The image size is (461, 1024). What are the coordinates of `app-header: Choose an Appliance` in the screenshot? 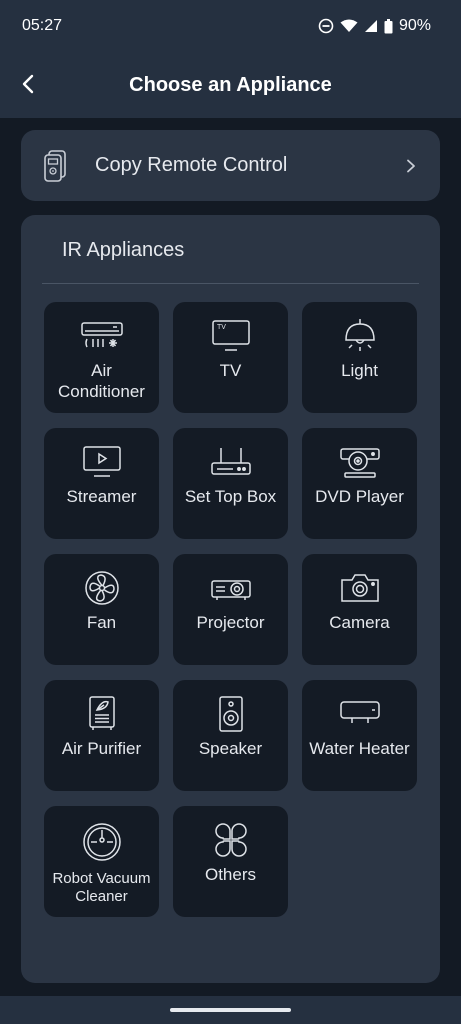 It's located at (230, 85).